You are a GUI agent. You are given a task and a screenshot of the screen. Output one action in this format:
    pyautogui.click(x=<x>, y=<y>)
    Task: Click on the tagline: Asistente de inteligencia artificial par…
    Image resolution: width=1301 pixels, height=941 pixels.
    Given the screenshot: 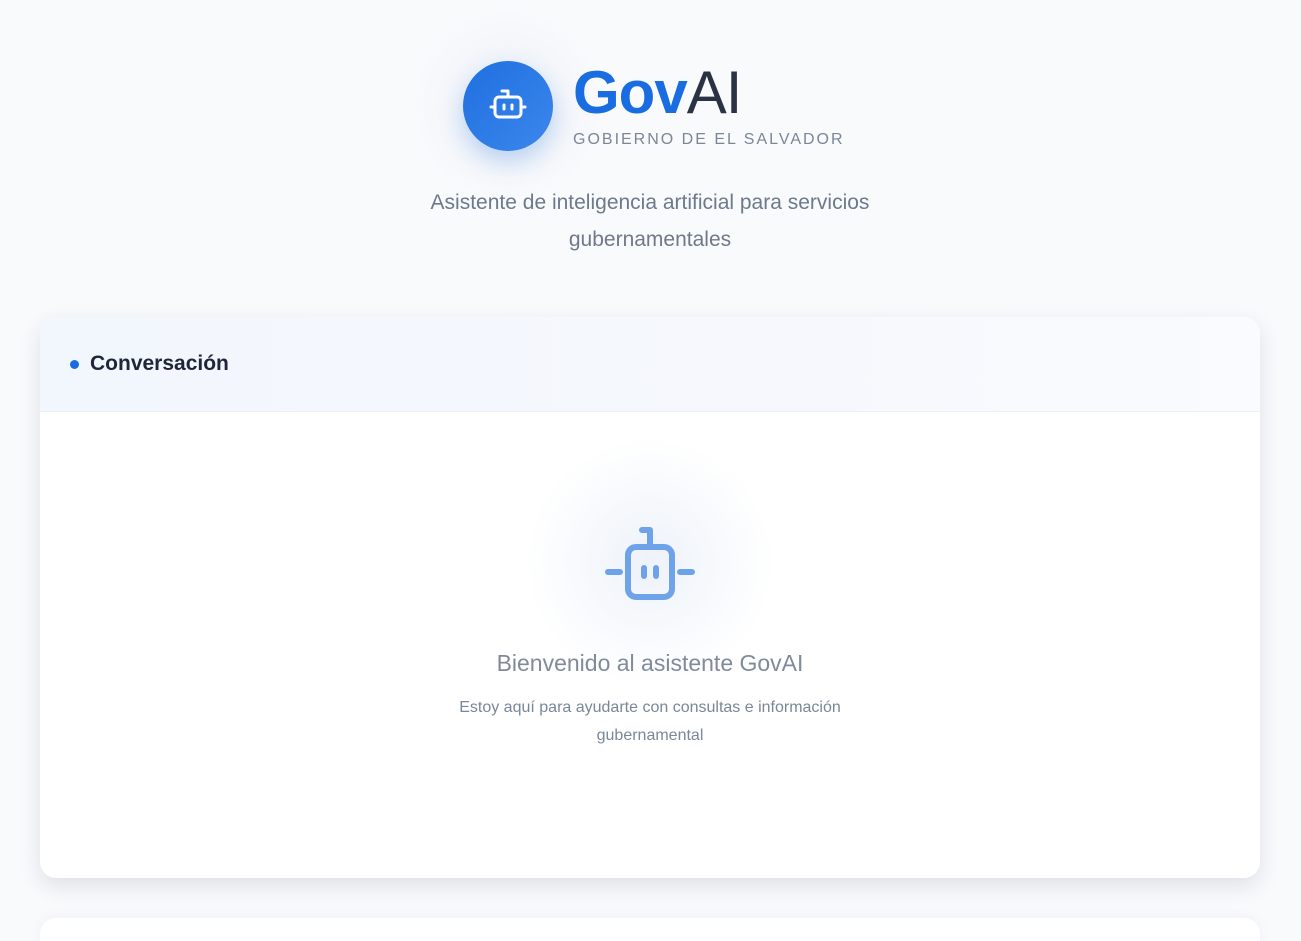 What is the action you would take?
    pyautogui.click(x=650, y=221)
    